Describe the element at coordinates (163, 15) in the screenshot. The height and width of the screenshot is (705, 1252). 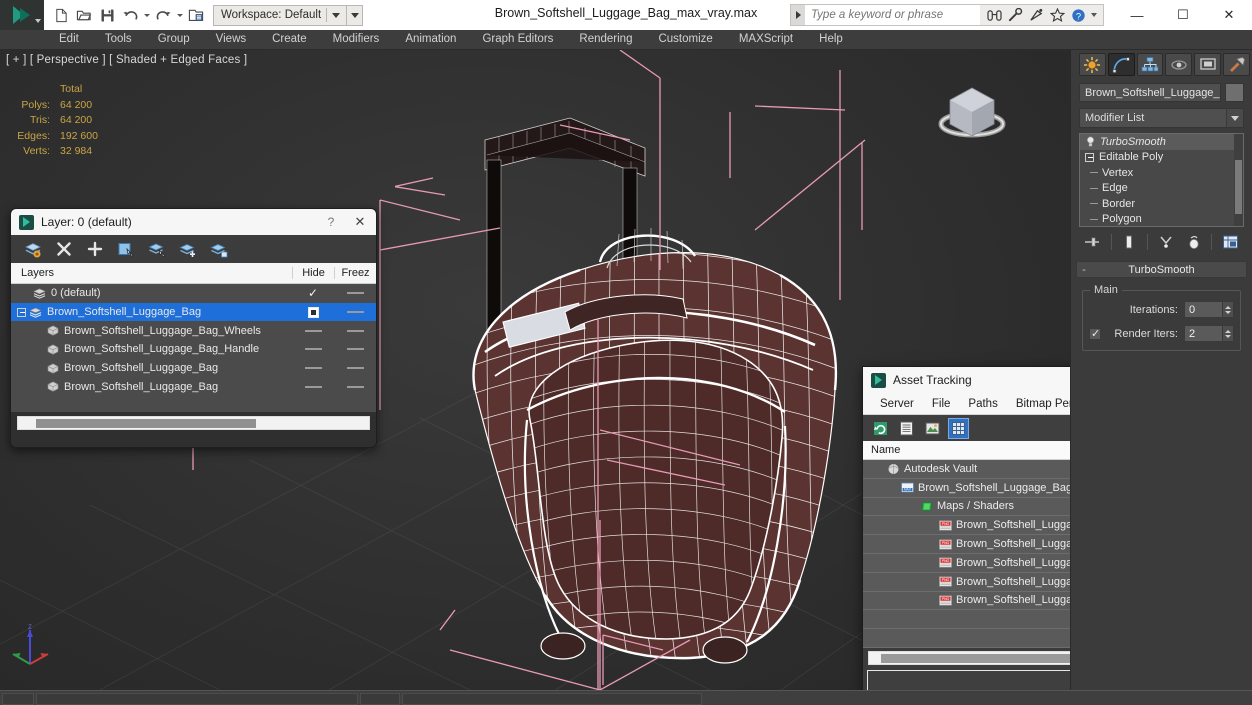
I see `redo-icon` at that location.